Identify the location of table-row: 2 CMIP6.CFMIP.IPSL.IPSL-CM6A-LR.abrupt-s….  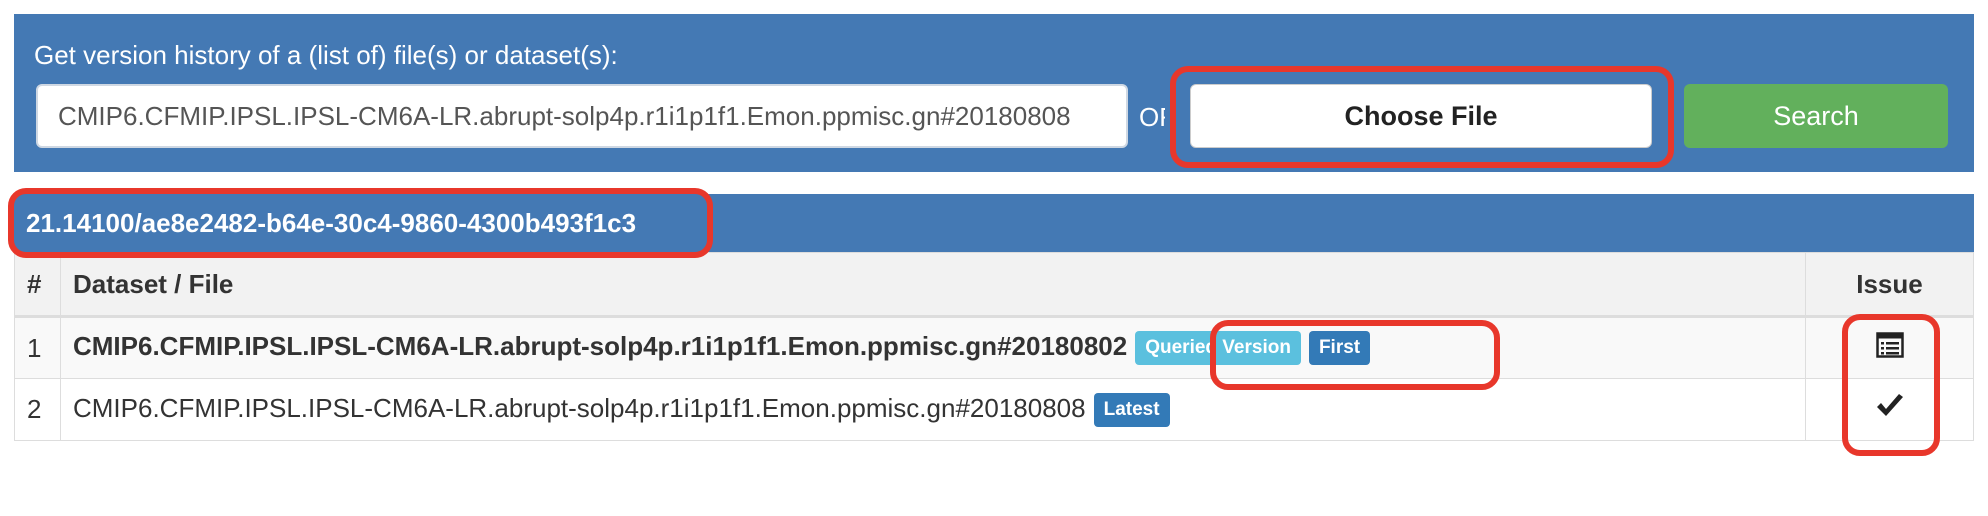
(994, 409).